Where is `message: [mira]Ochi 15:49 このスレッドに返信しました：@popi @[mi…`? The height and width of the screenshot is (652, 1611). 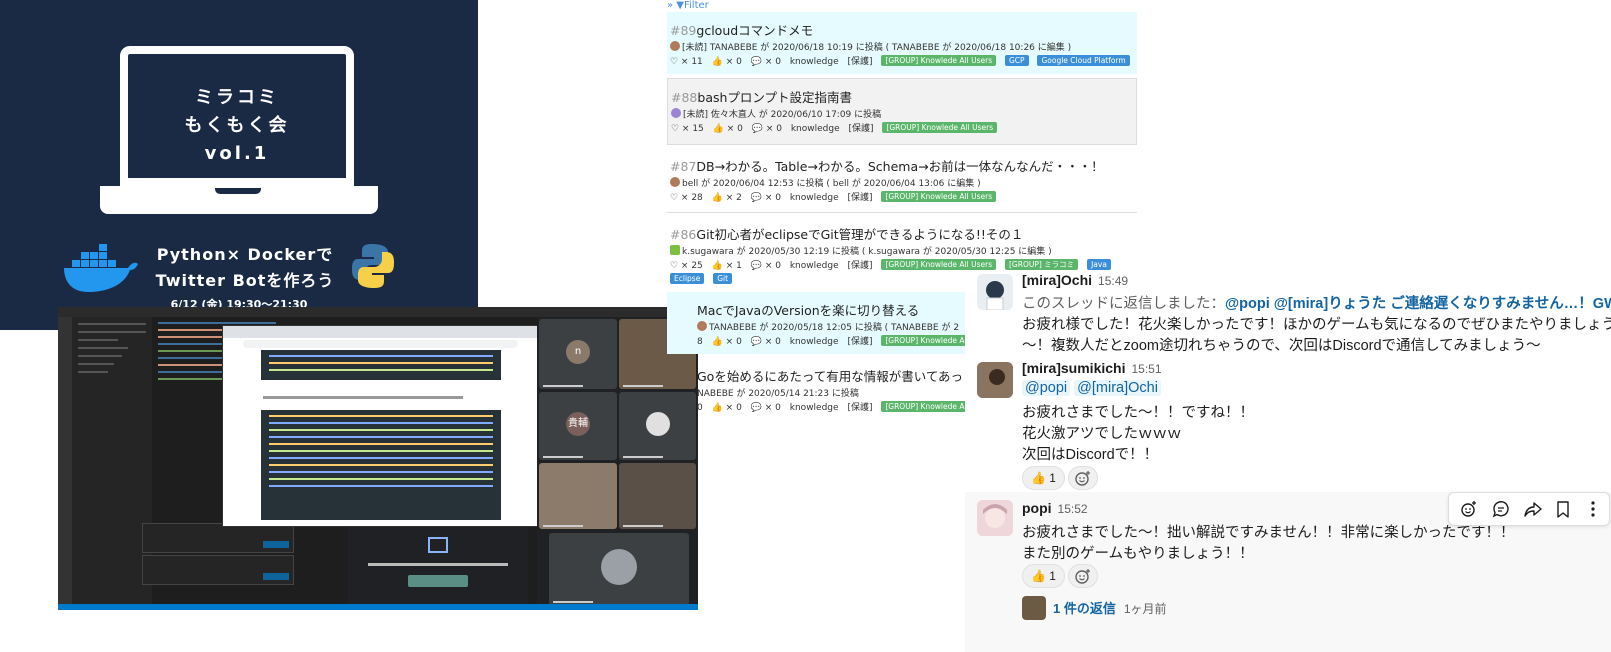 message: [mira]Ochi 15:49 このスレッドに返信しました：@popi @[mi… is located at coordinates (1288, 314).